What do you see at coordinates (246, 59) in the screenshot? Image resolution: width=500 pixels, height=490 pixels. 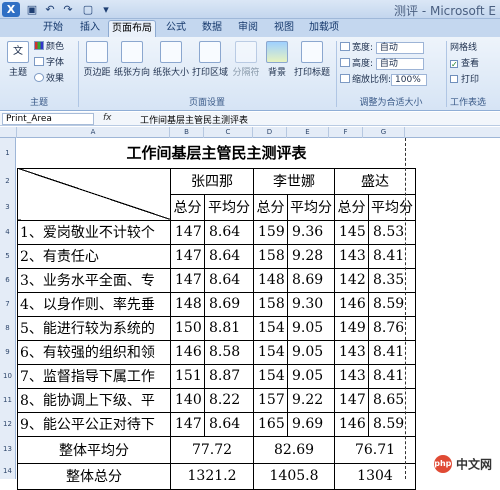 I see `breaks-button: 分隔符` at bounding box center [246, 59].